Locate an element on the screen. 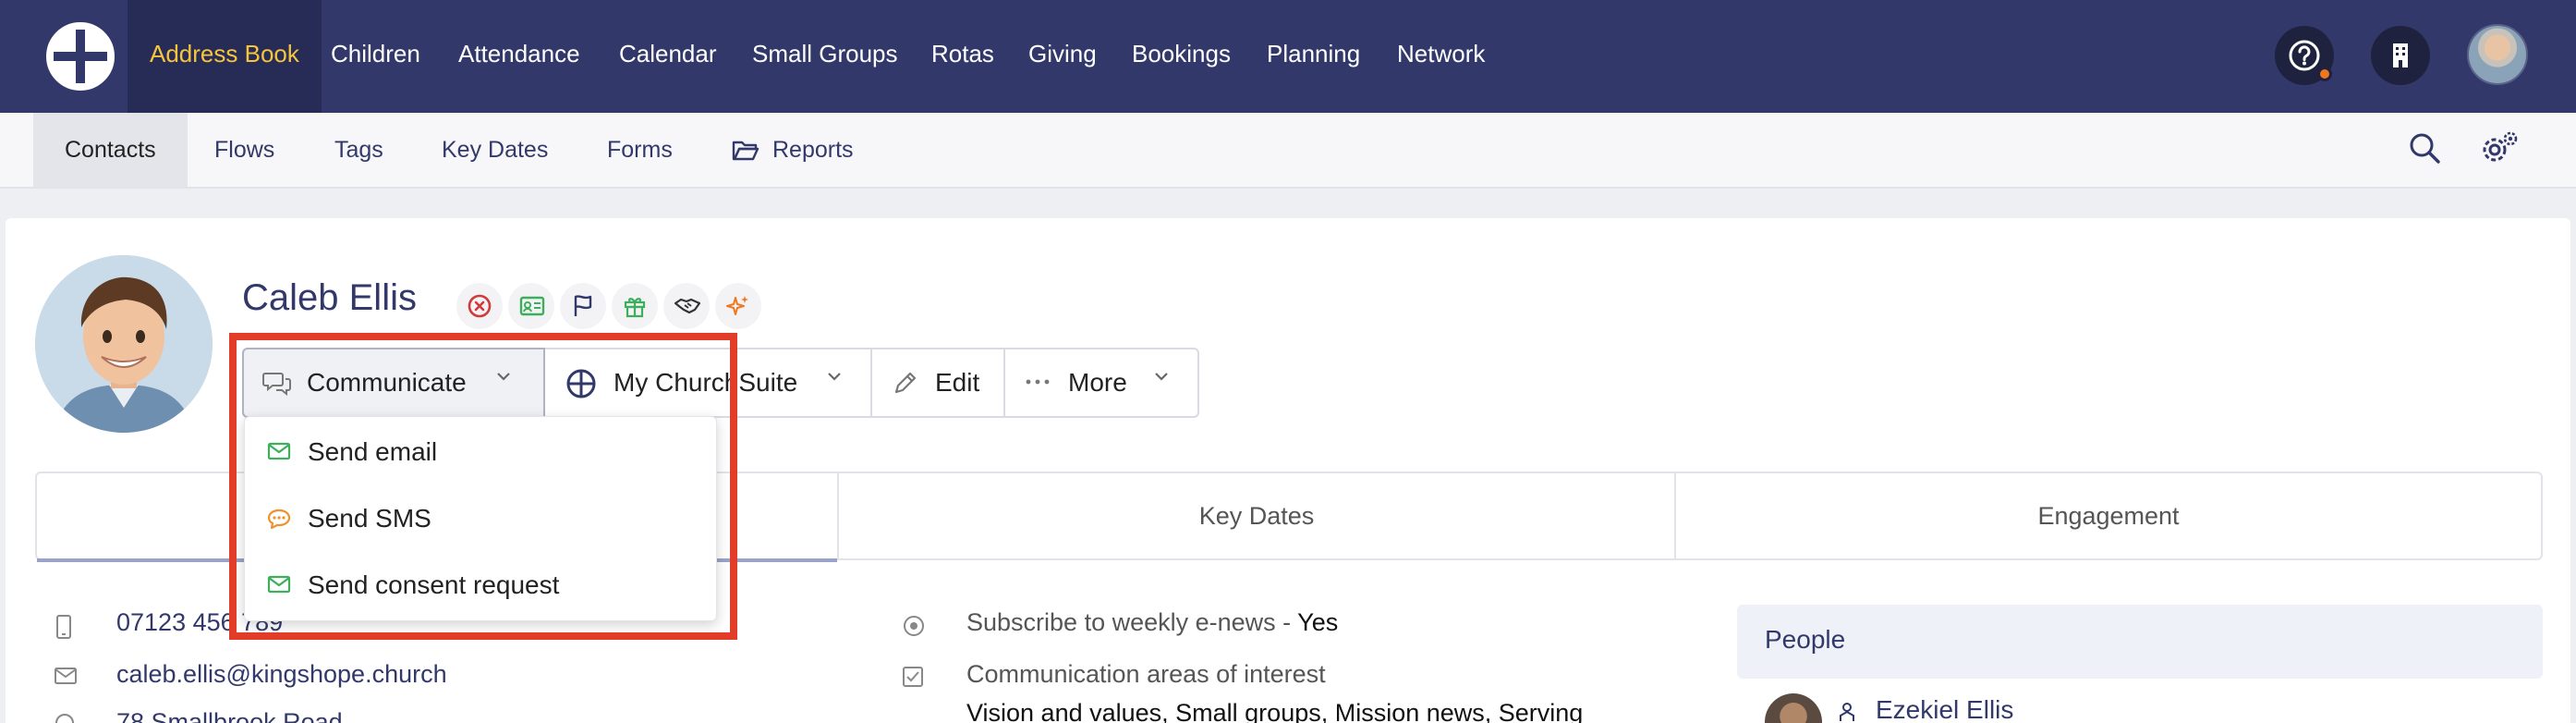 This screenshot has height=723, width=2576. help-button is located at coordinates (2304, 55).